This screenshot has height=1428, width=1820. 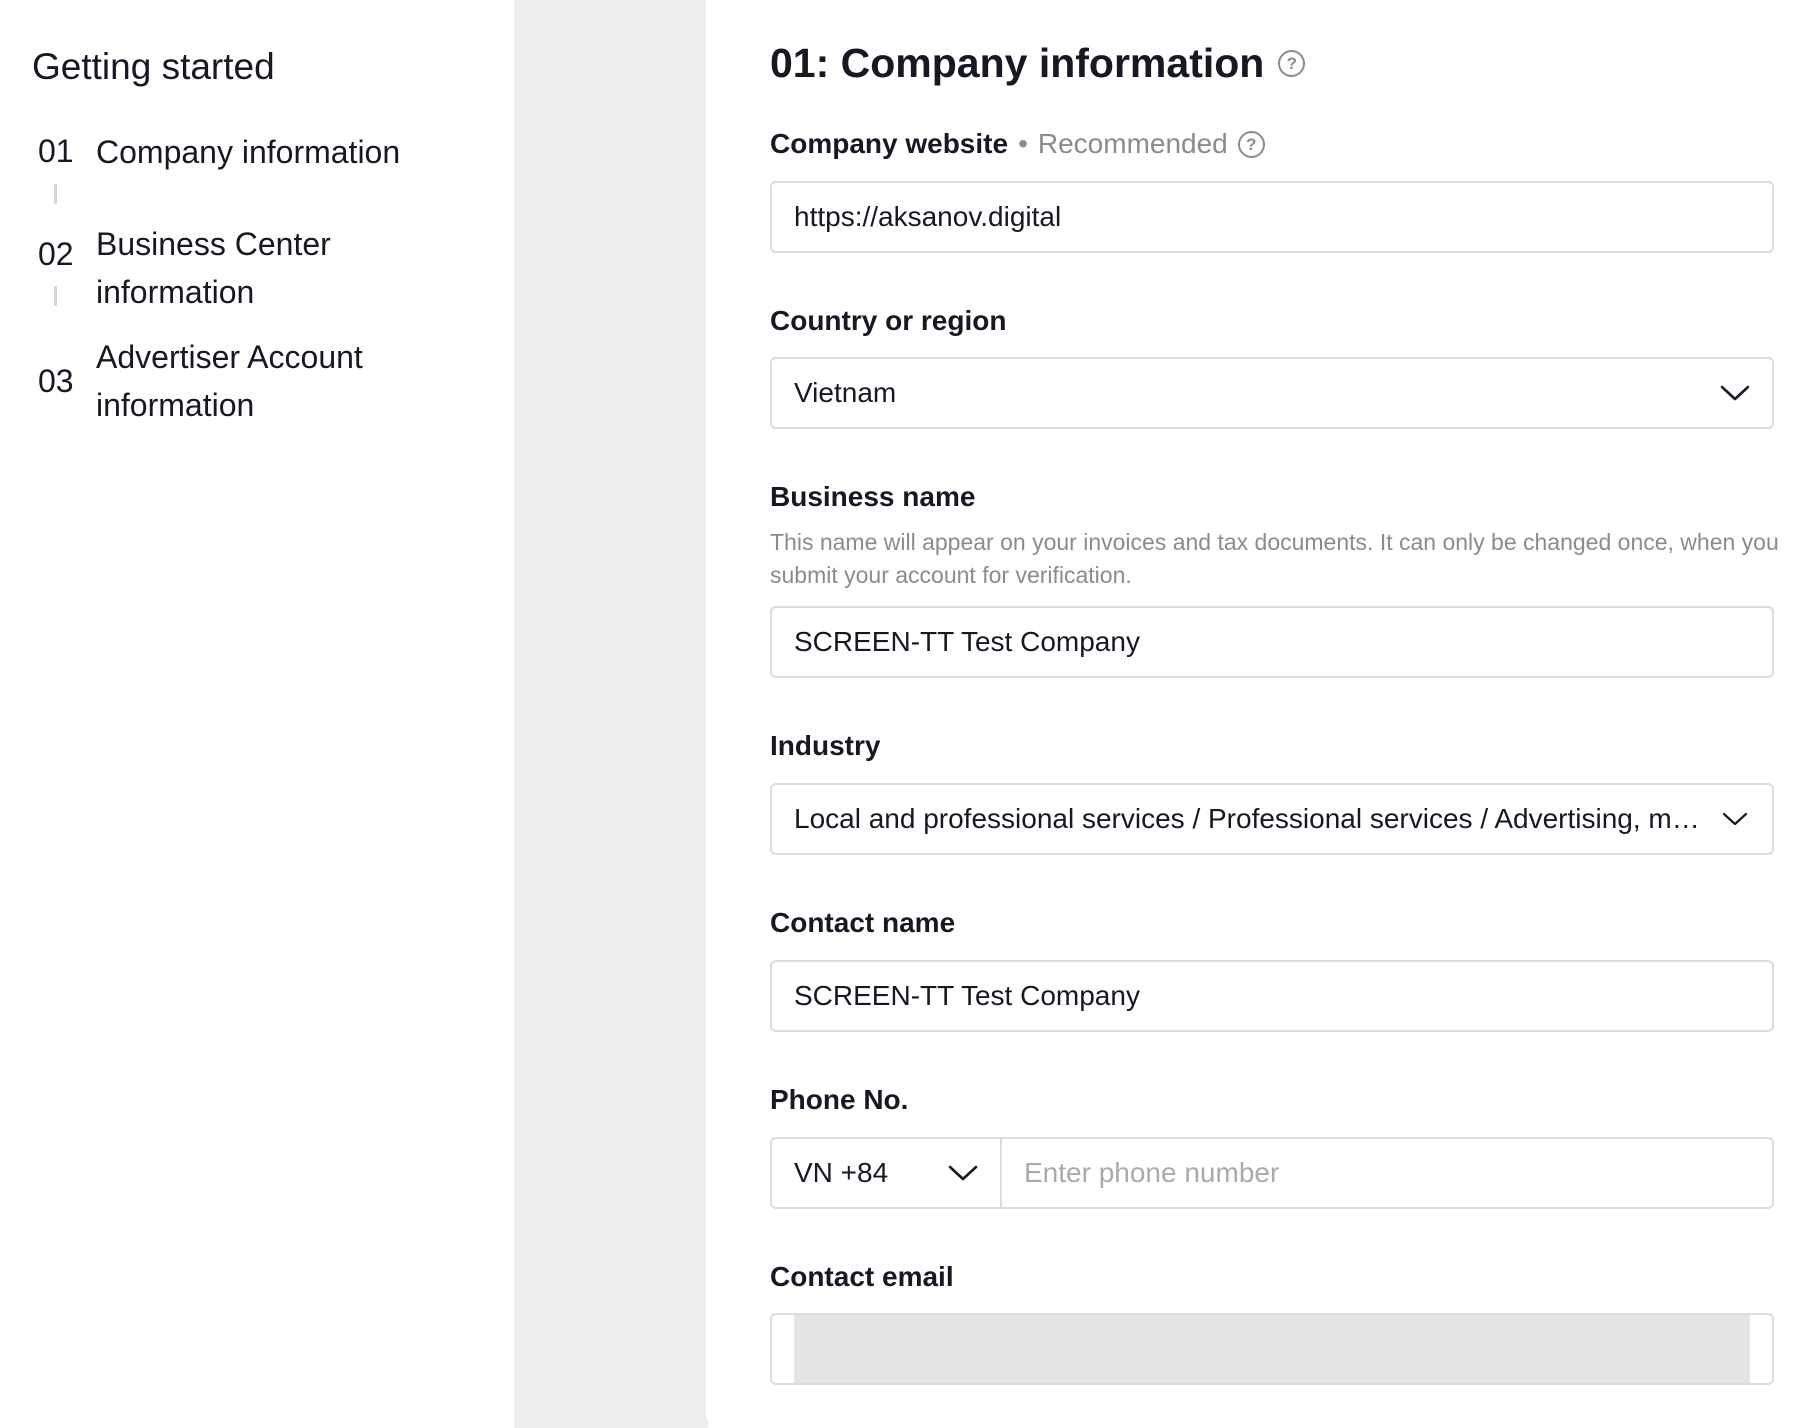 I want to click on industry-label-text: Industry, so click(x=825, y=745).